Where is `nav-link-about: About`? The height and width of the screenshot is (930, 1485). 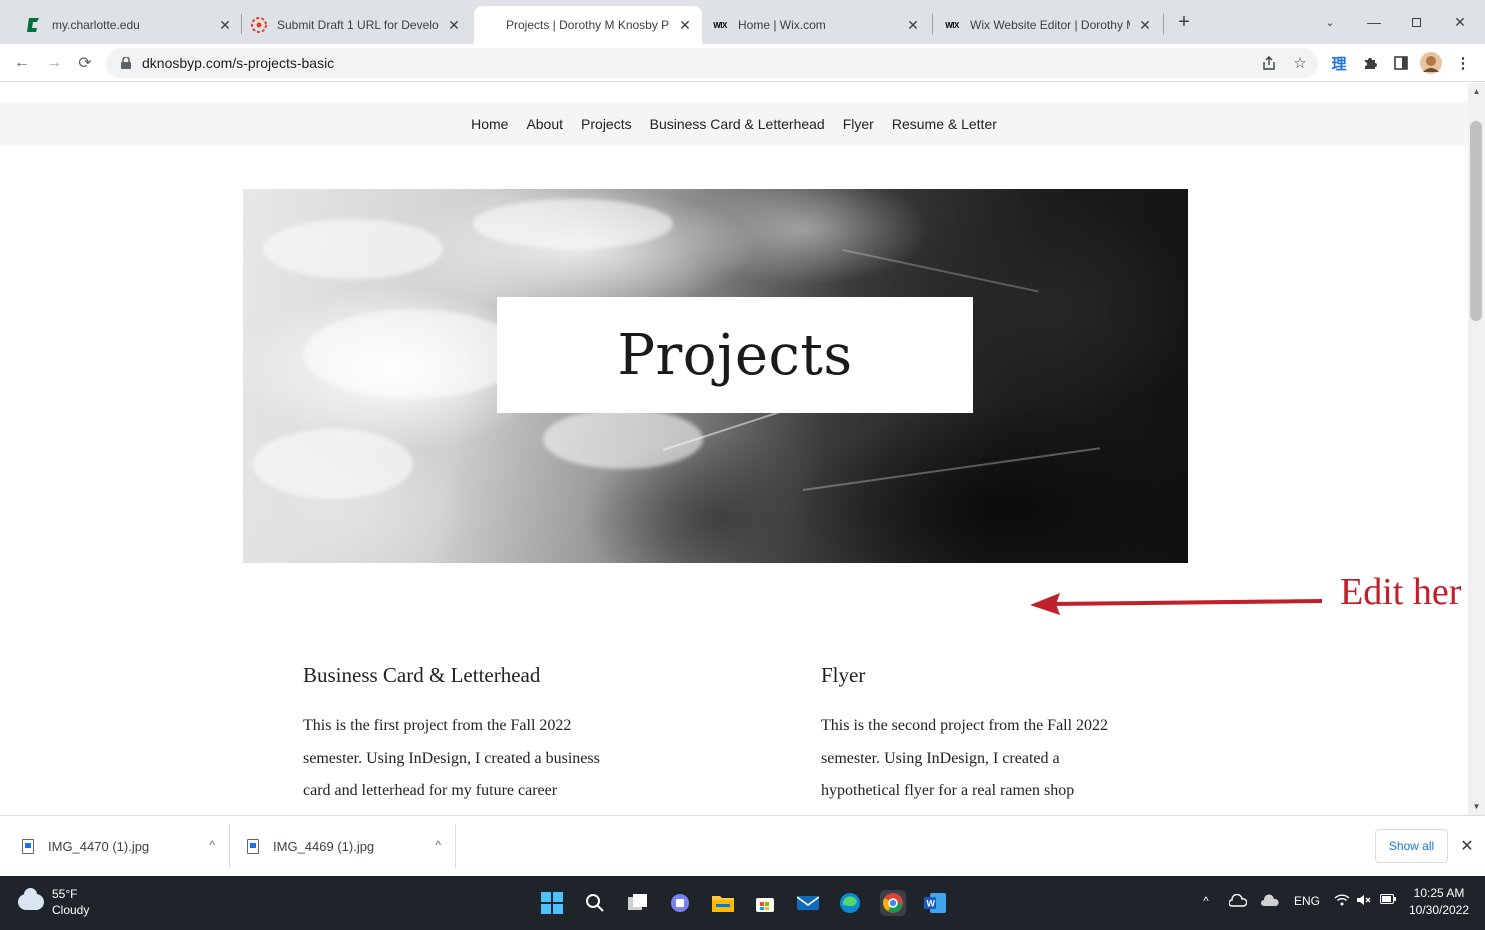 nav-link-about: About is located at coordinates (544, 124).